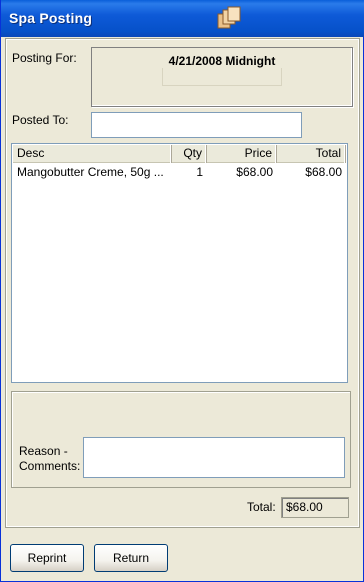 This screenshot has height=582, width=364. Describe the element at coordinates (47, 558) in the screenshot. I see `reprint-button: Reprint` at that location.